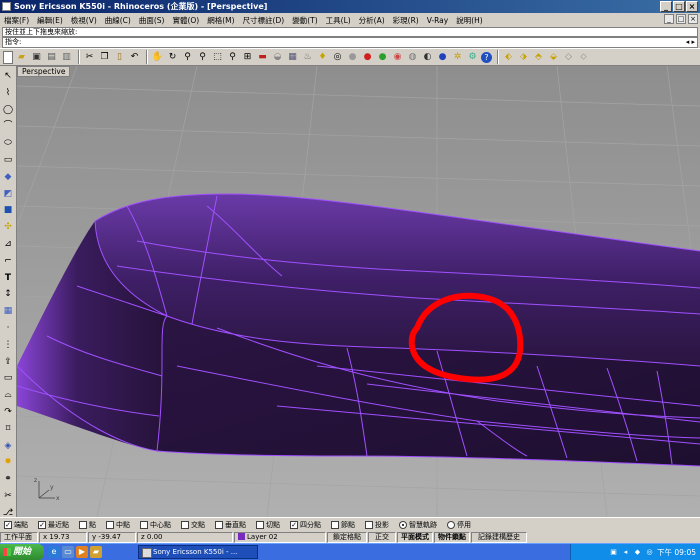  What do you see at coordinates (307, 57) in the screenshot?
I see `light-icon: ♨` at bounding box center [307, 57].